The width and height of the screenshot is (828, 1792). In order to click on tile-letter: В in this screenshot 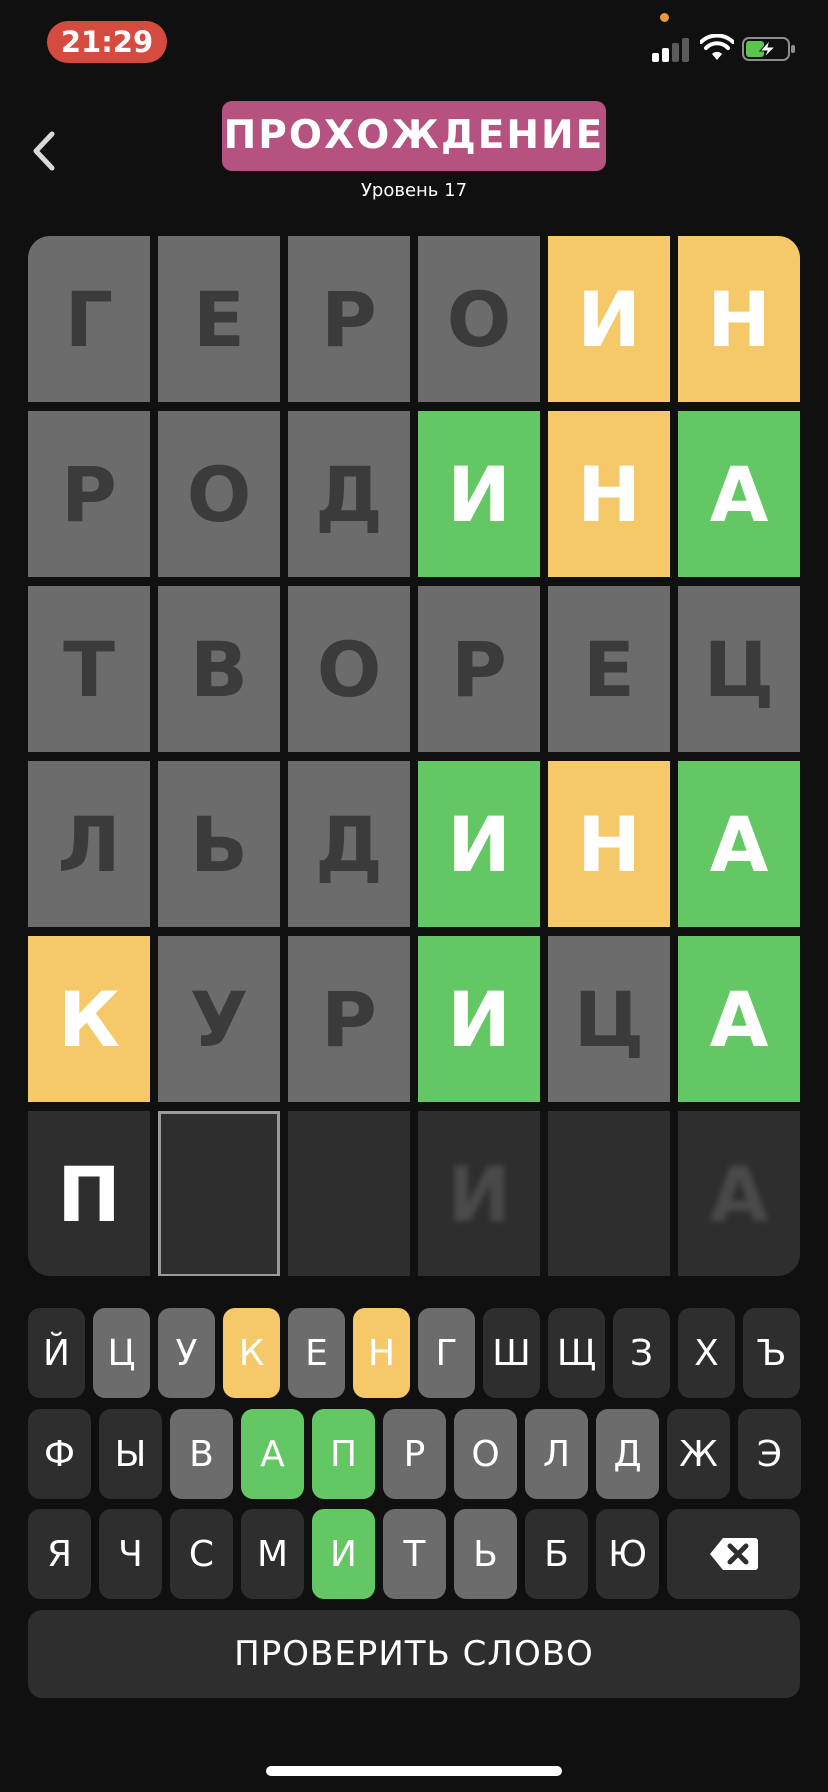, I will do `click(219, 669)`.